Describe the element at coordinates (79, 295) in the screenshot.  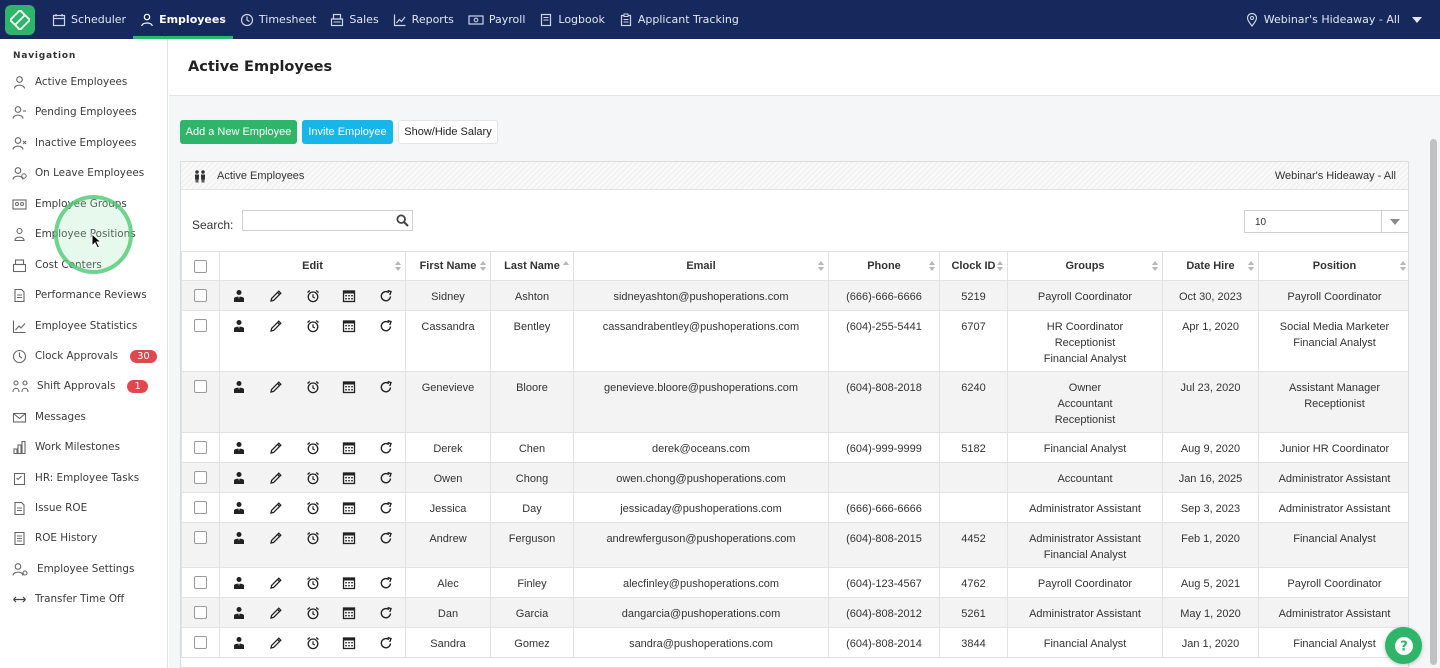
I see `sidebar-item-performance-reviews: Performance Reviews` at that location.